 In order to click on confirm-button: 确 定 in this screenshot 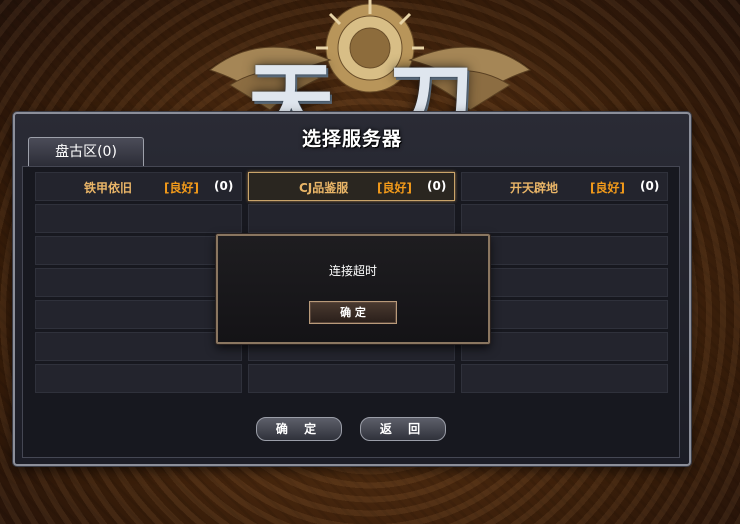, I will do `click(299, 429)`.